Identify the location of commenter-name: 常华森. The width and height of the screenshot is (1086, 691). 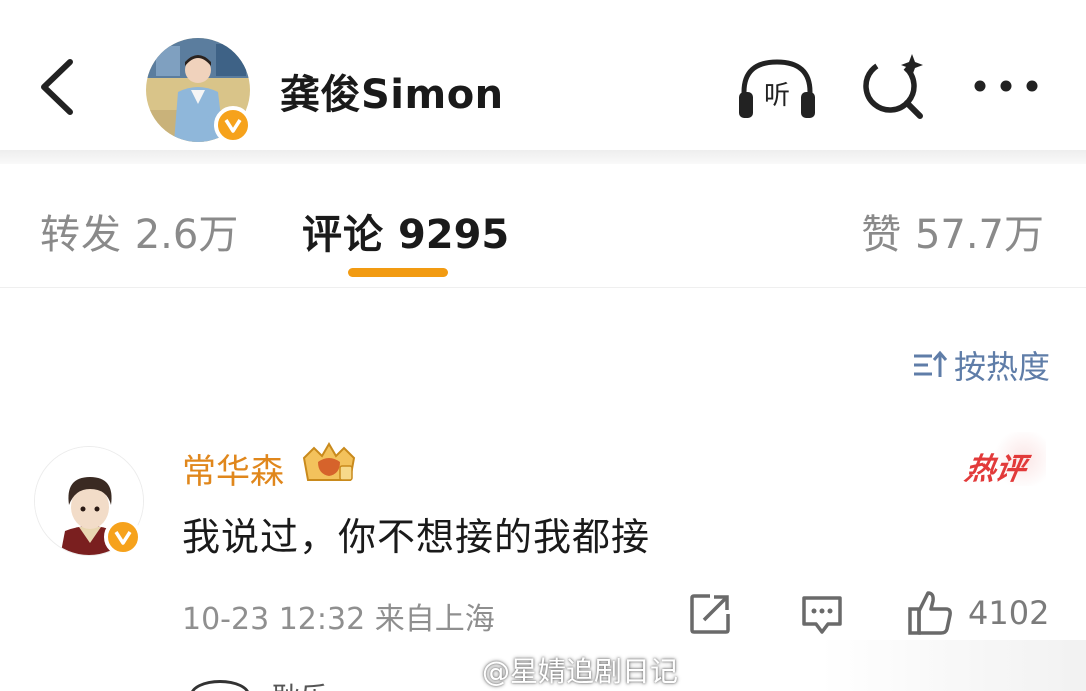
(233, 468).